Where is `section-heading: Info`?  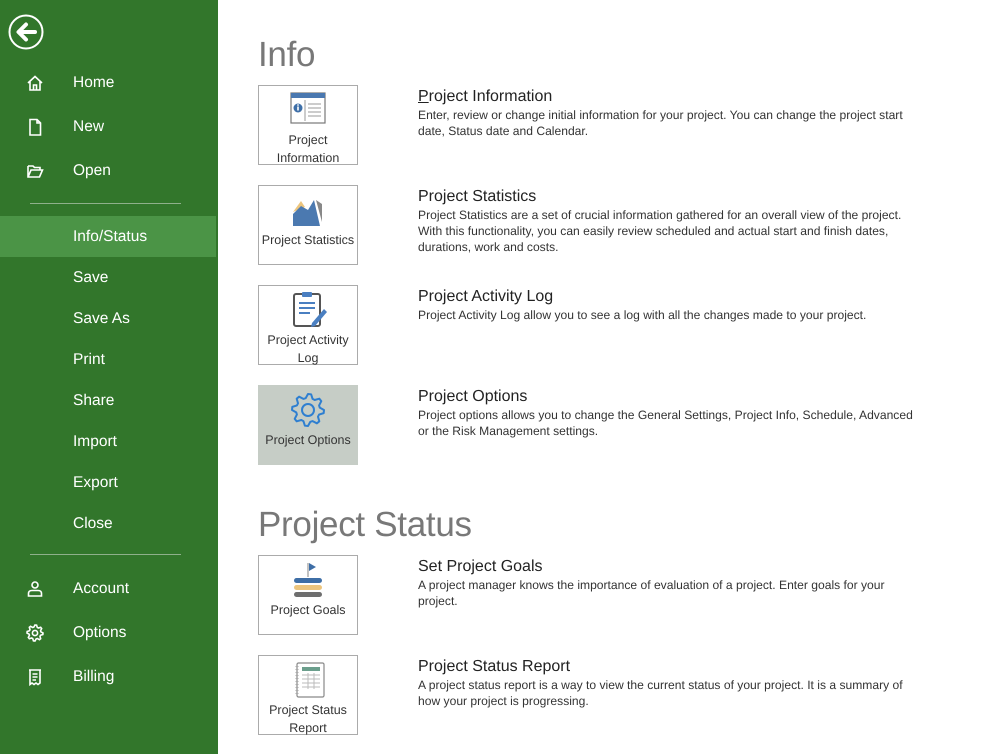 section-heading: Info is located at coordinates (287, 55).